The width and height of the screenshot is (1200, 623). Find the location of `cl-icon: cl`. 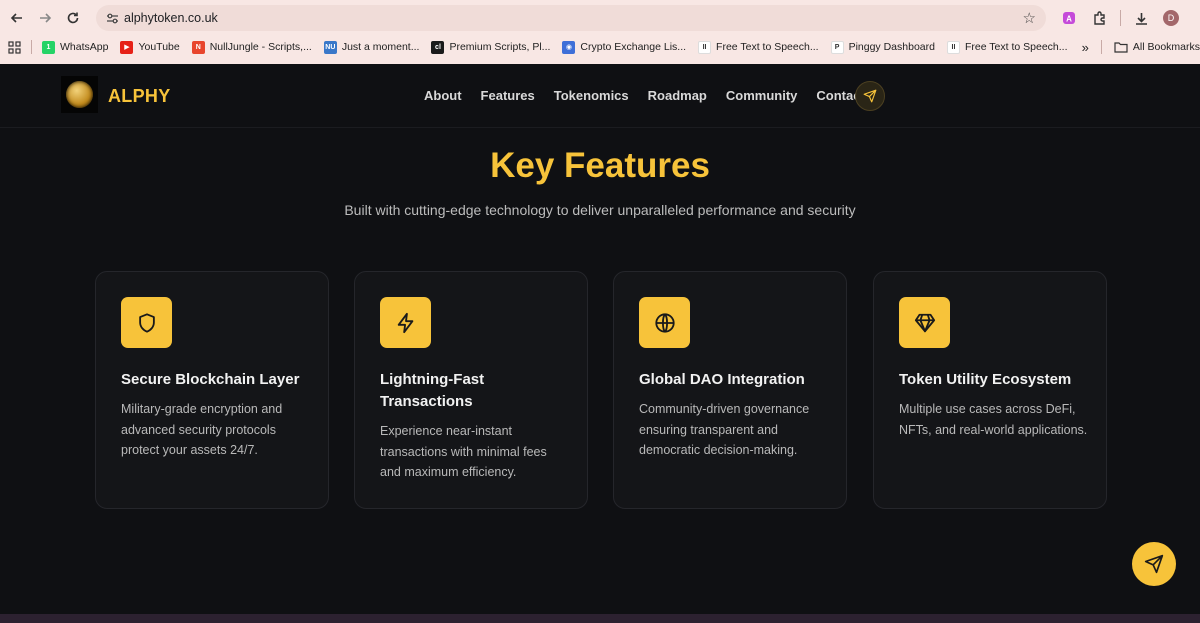

cl-icon: cl is located at coordinates (438, 47).